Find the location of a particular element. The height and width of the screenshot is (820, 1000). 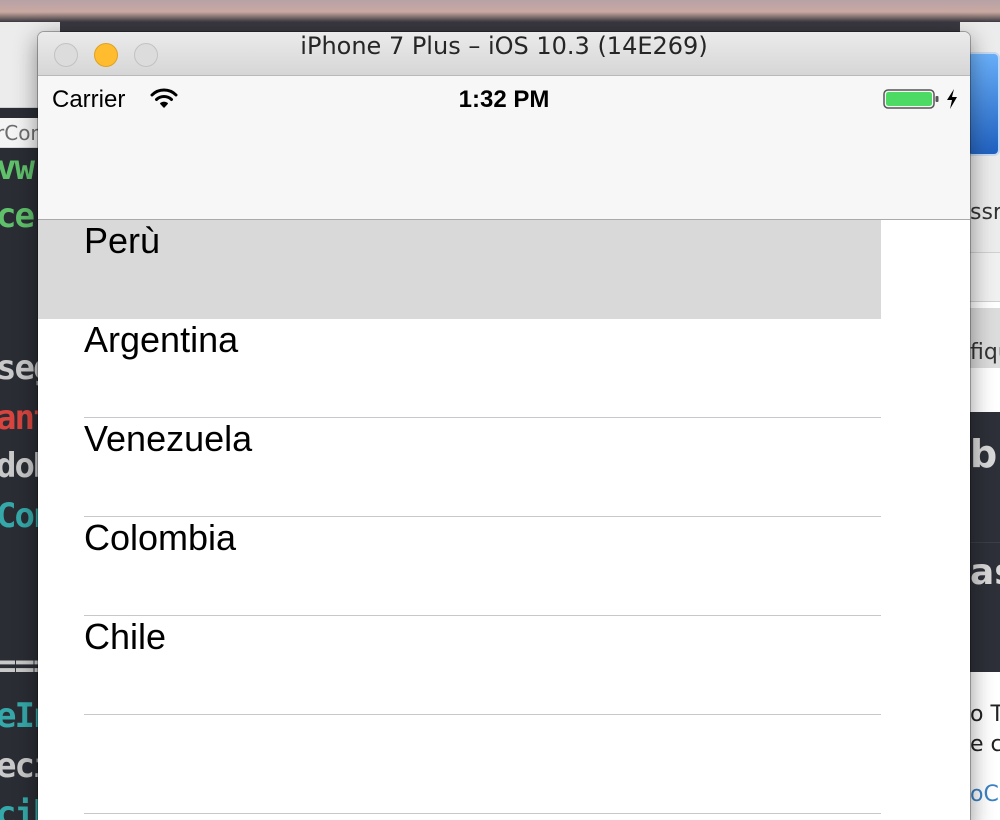

row-label: Colombia is located at coordinates (160, 537).